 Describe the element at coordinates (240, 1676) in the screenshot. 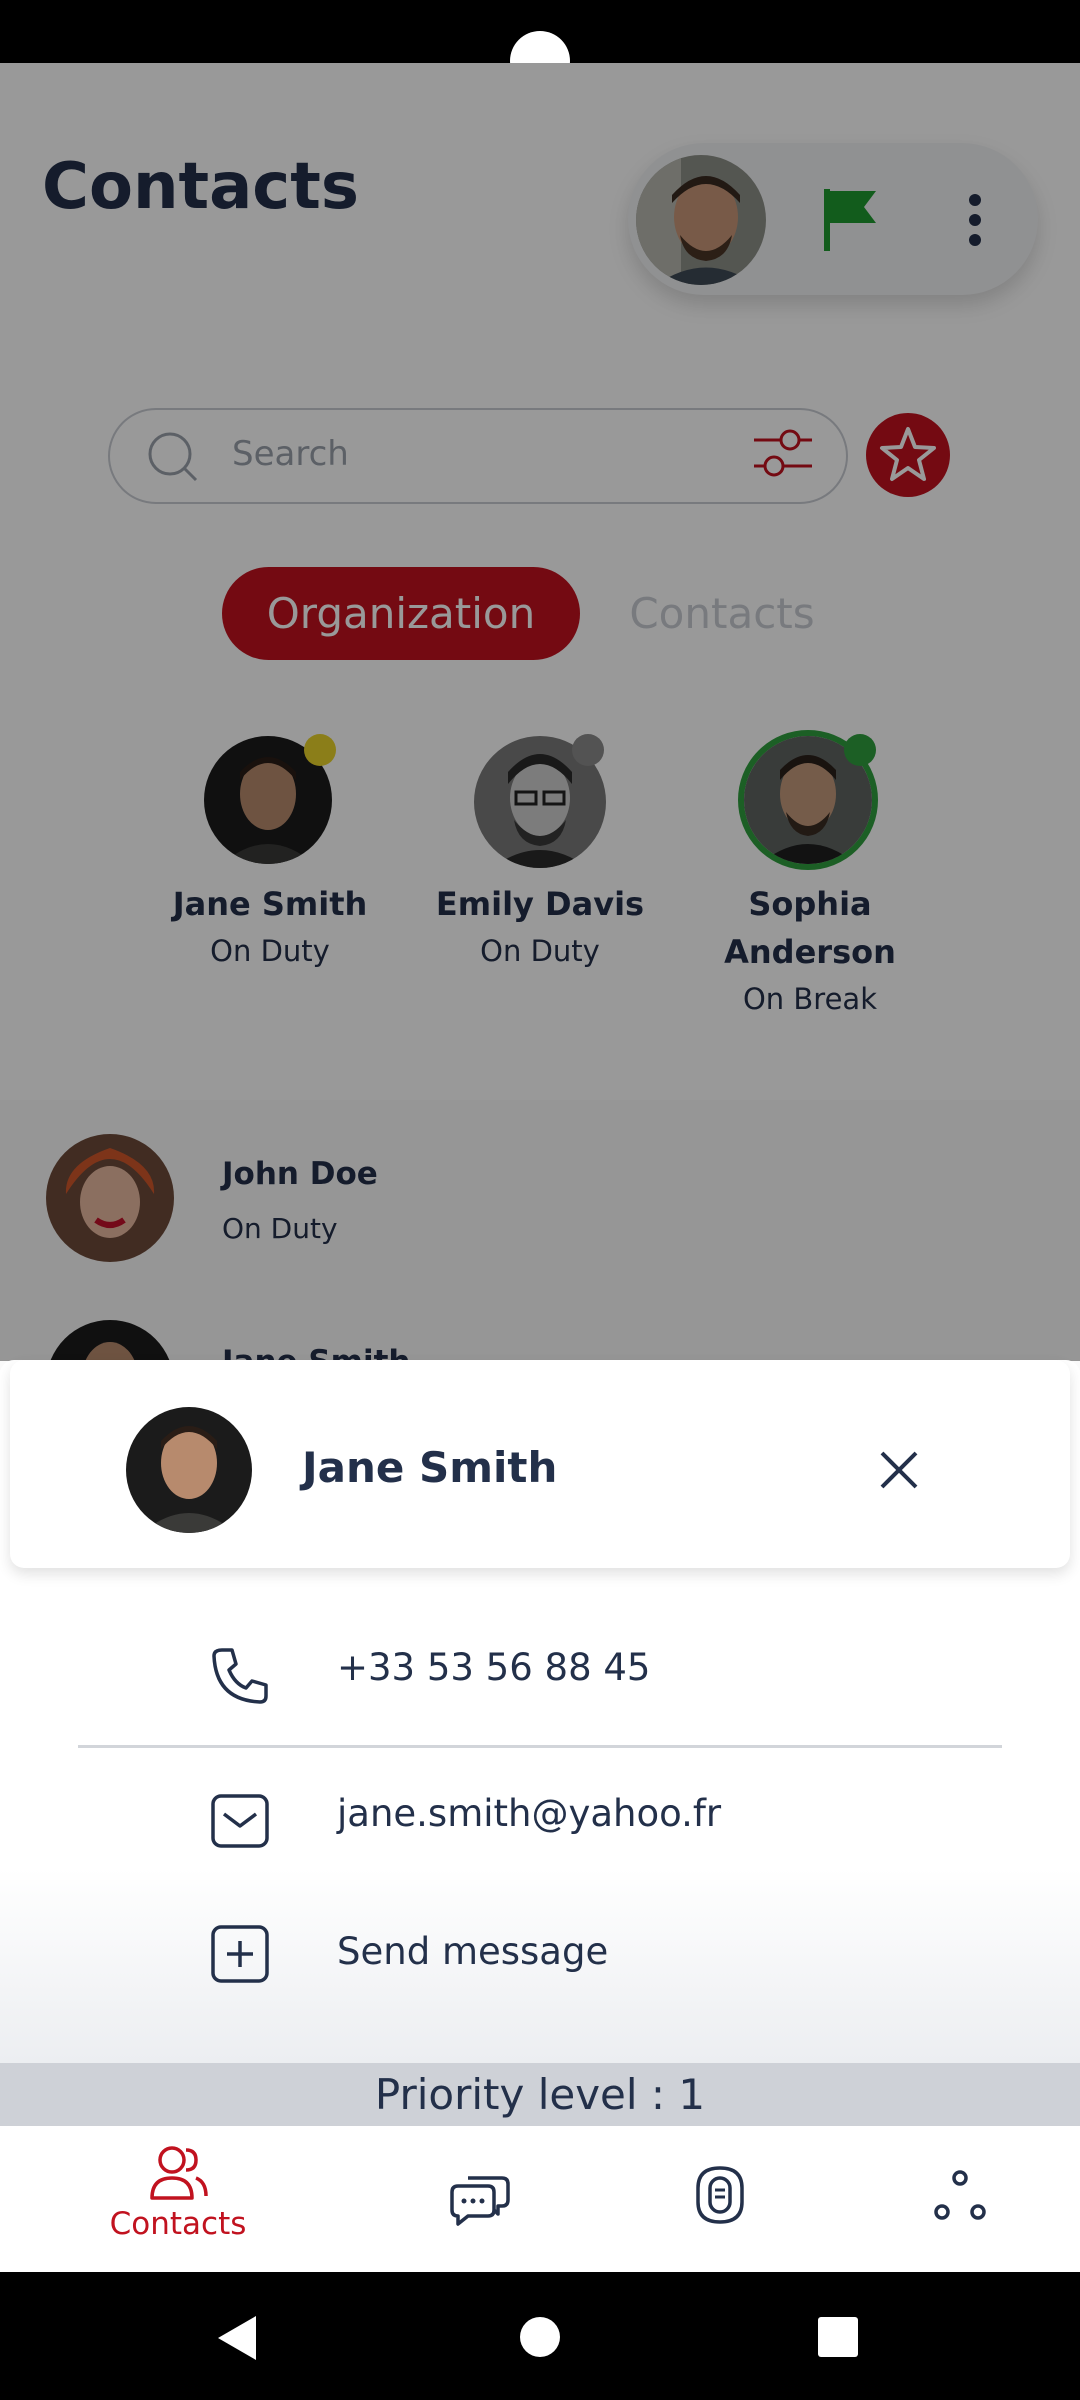

I see `phone-icon` at that location.